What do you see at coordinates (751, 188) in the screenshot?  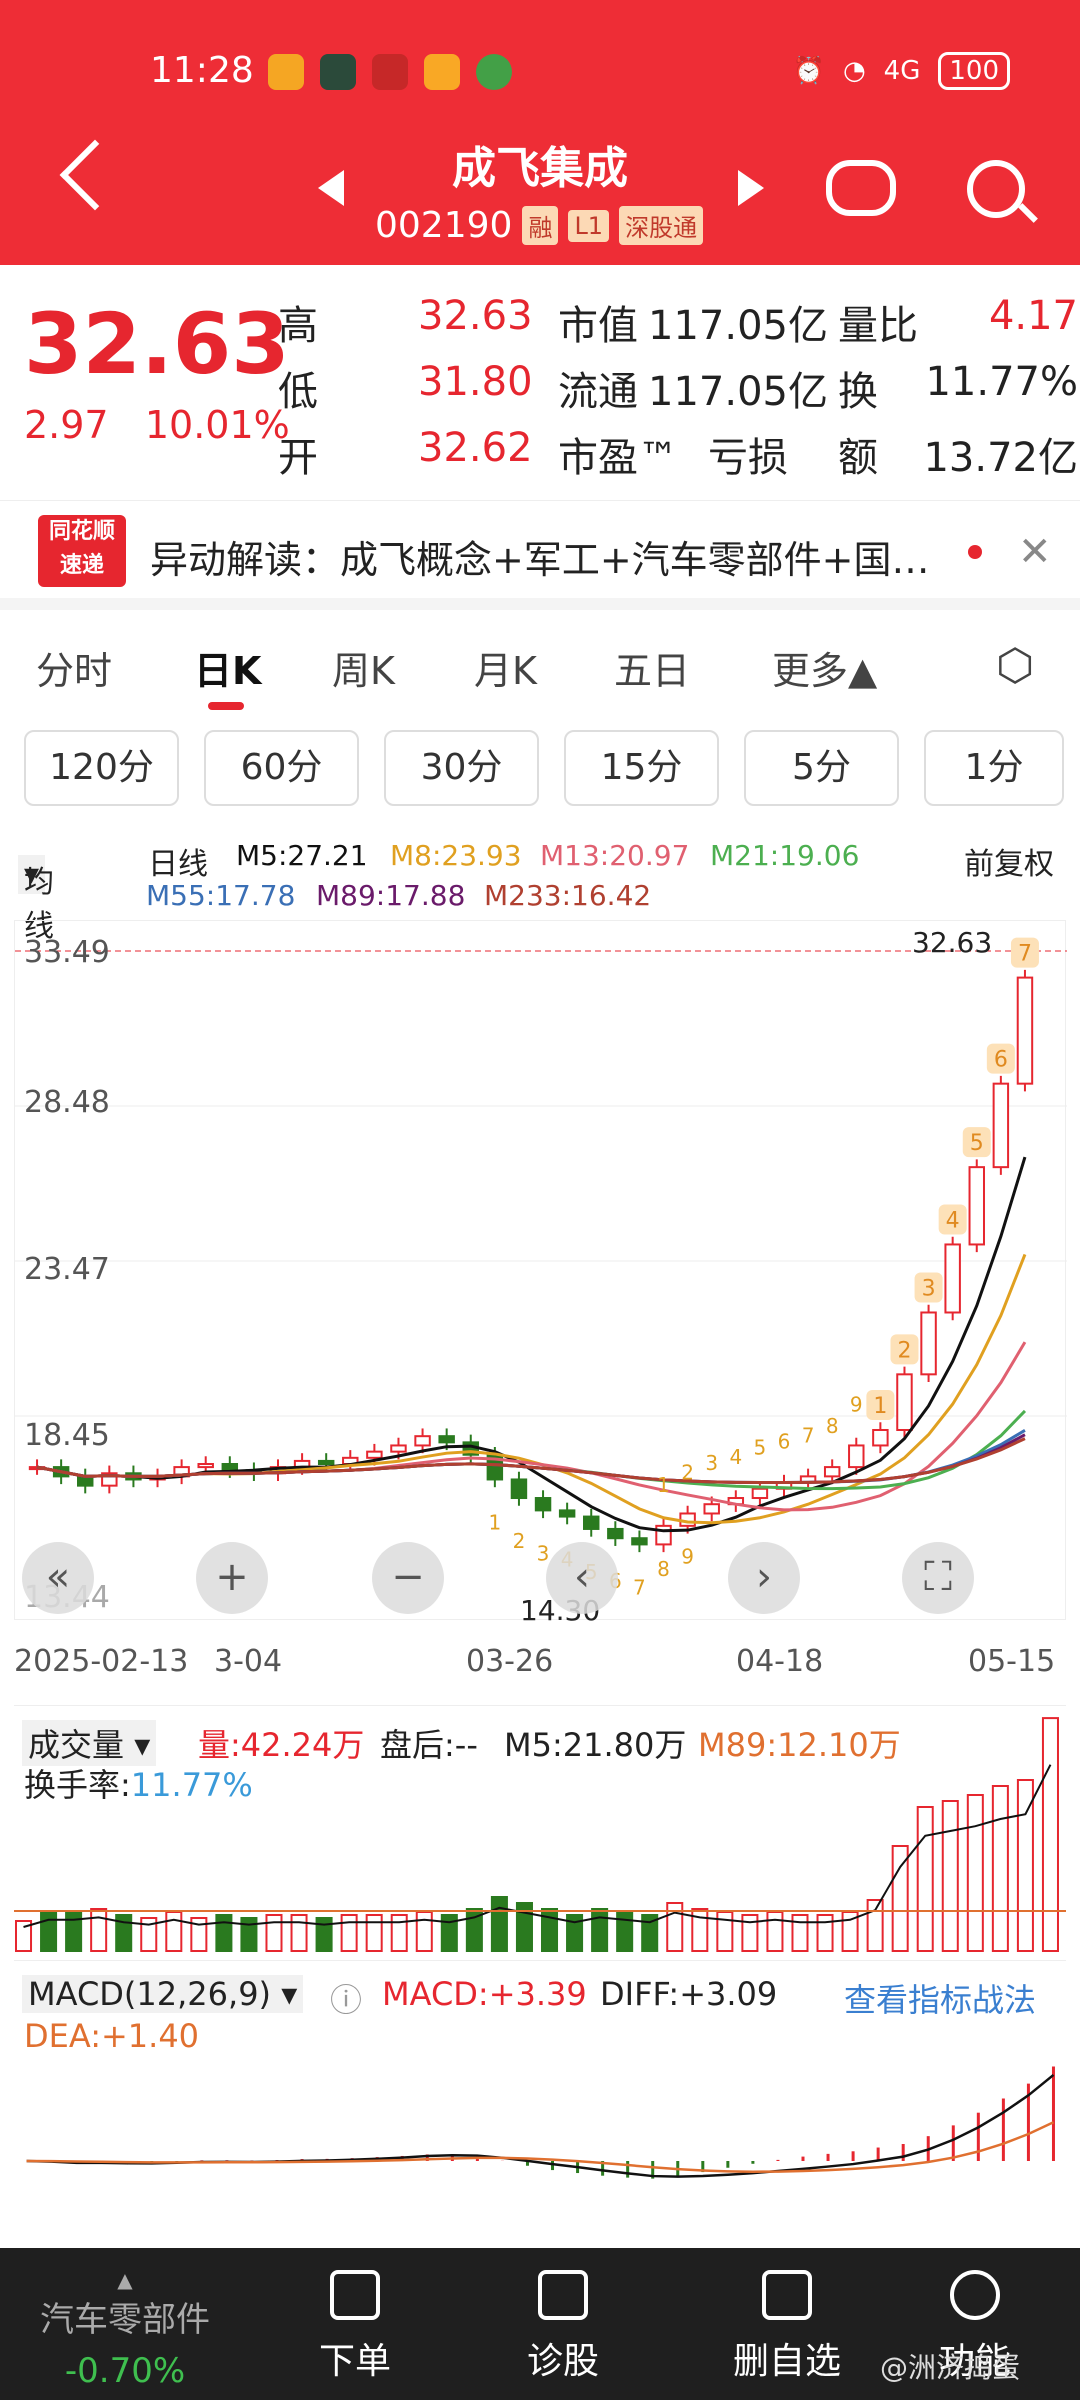 I see `next-stock-icon` at bounding box center [751, 188].